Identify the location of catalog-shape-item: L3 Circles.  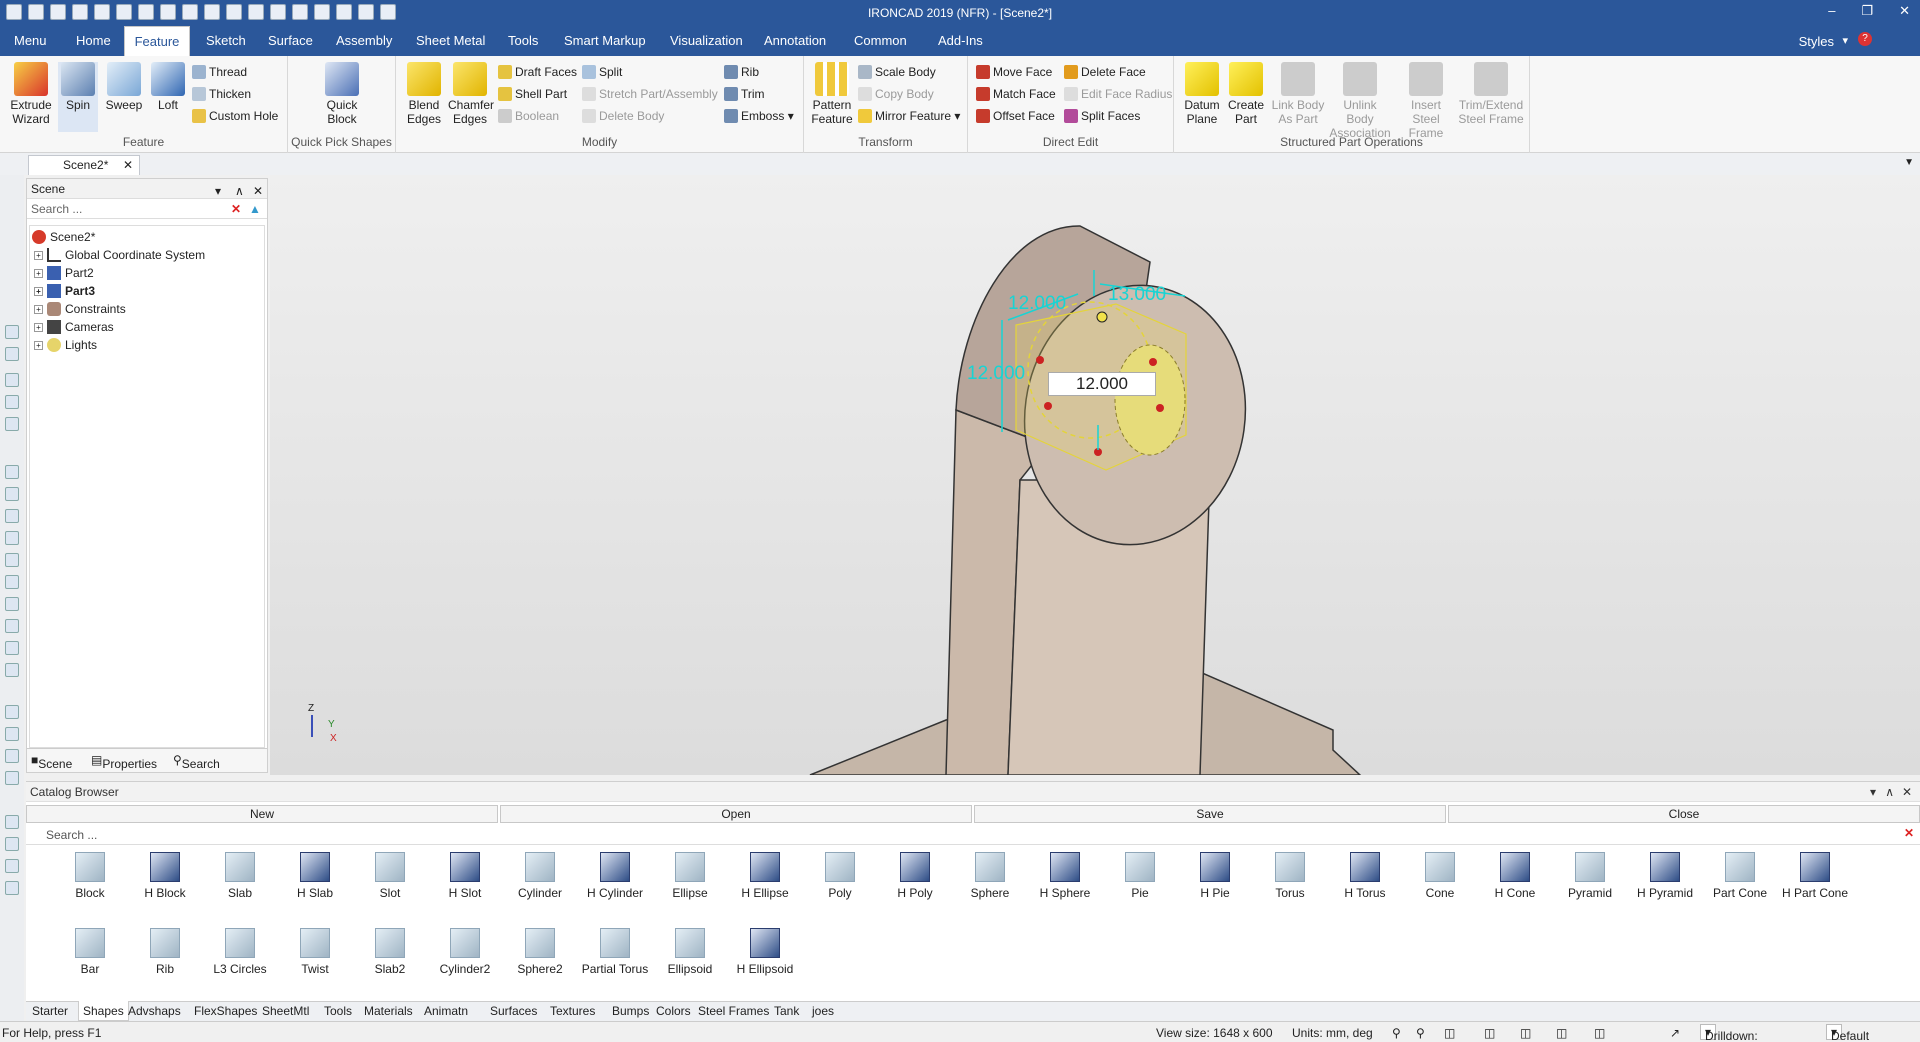
(240, 952).